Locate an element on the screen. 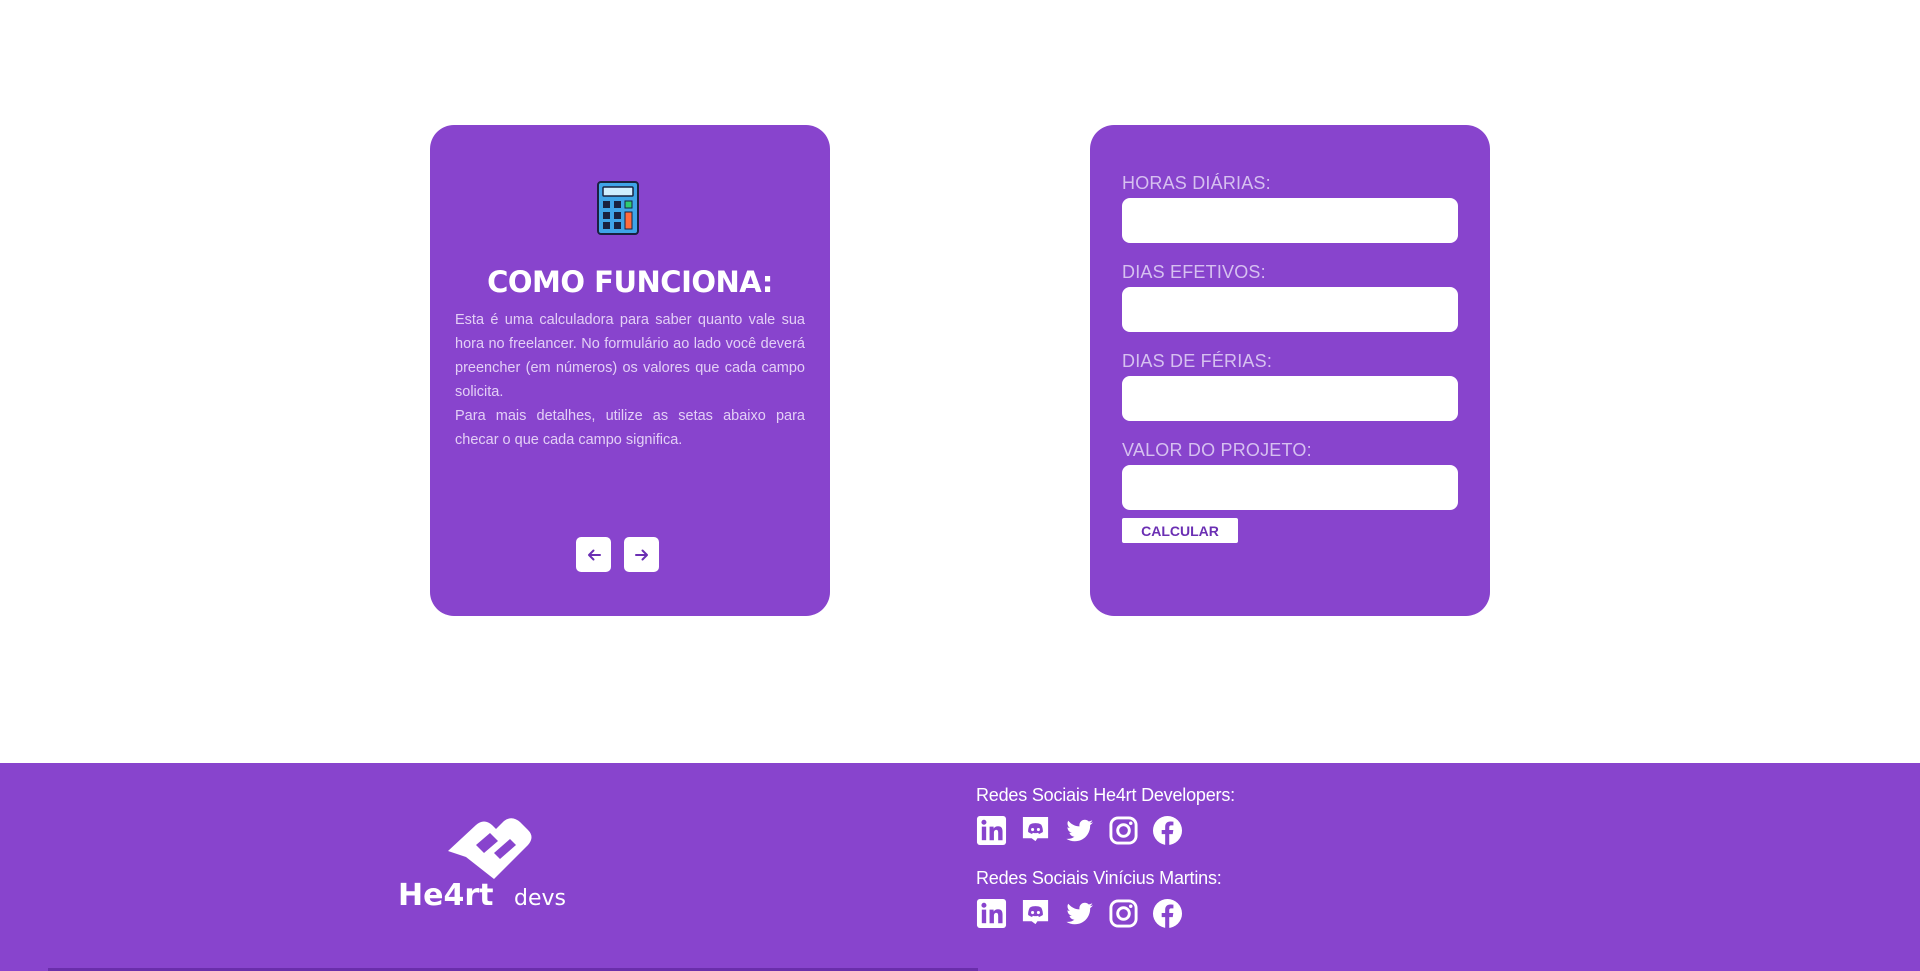  calculate-button: CALCULAR is located at coordinates (1180, 530).